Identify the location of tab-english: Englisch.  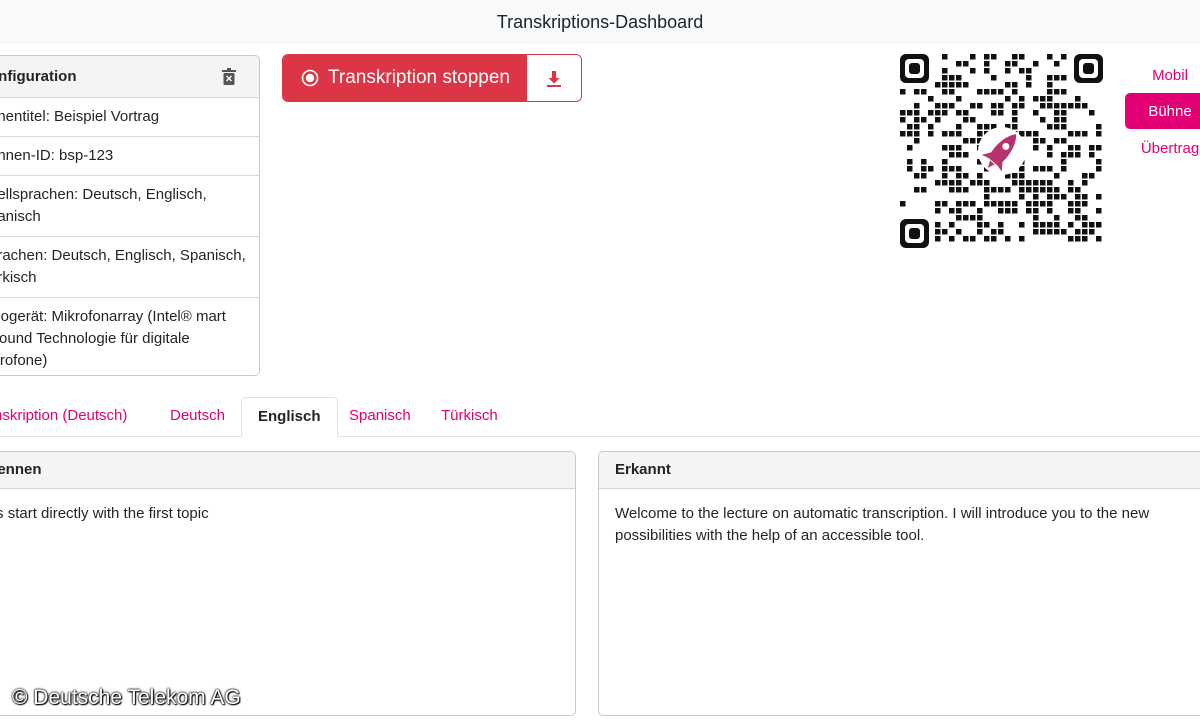
(289, 417).